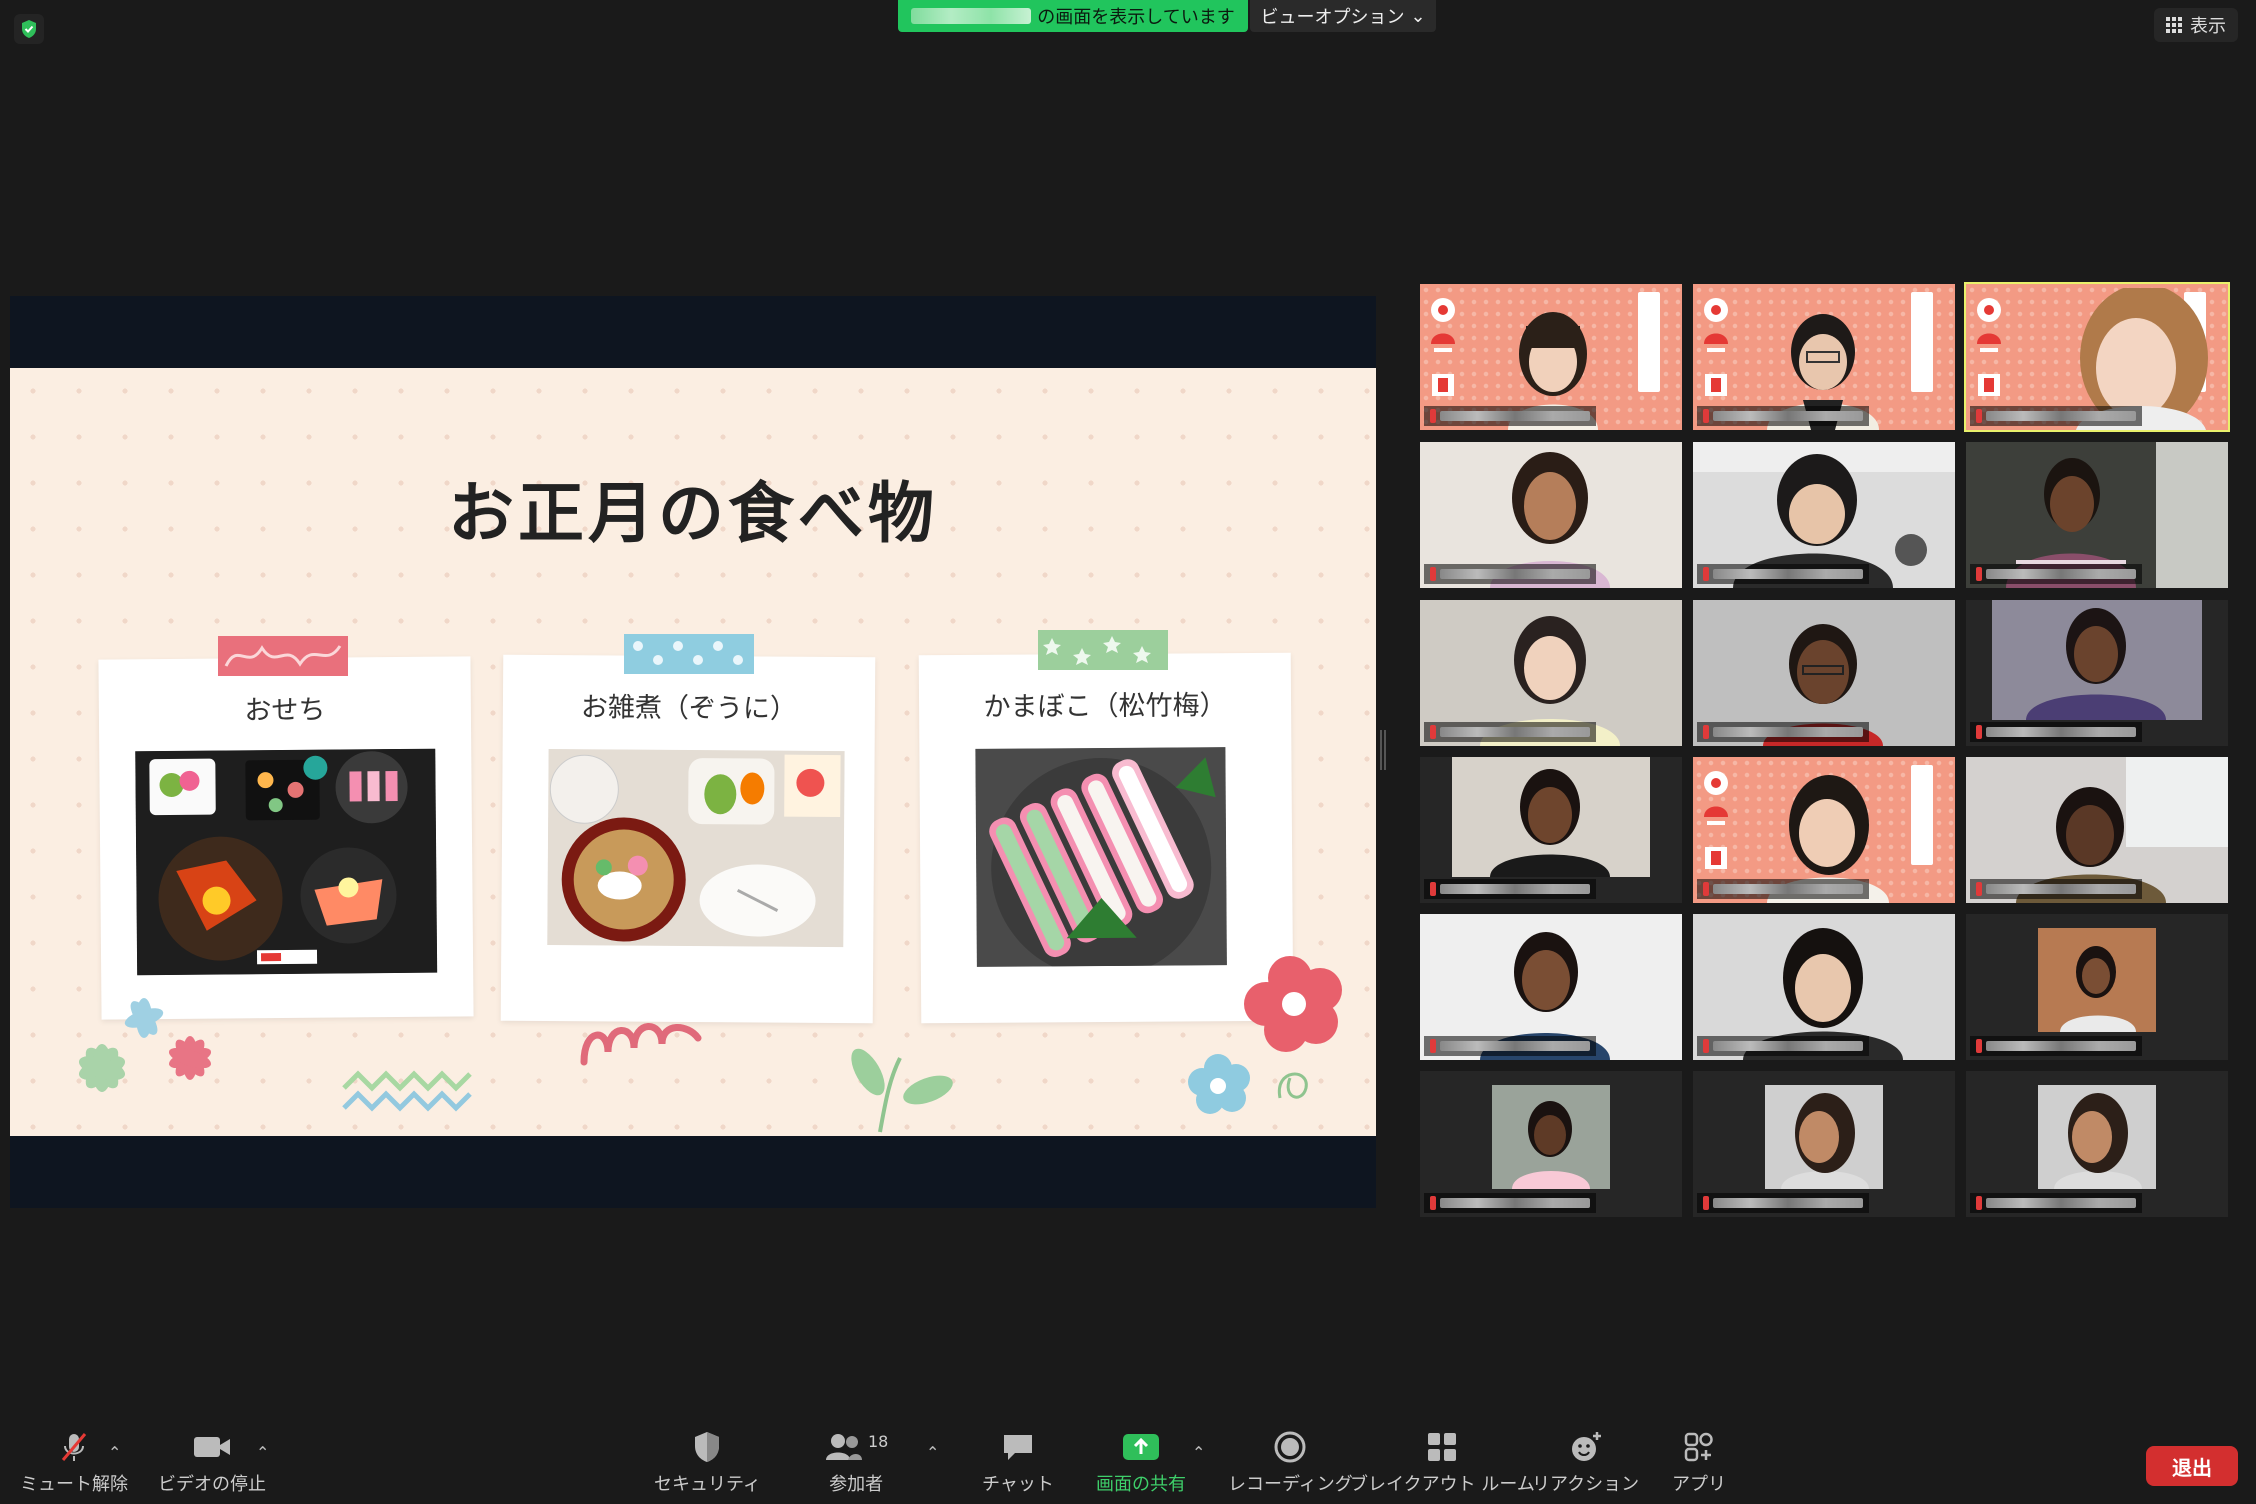 The image size is (2256, 1504). I want to click on participants-button: 18 参加者, so click(856, 1462).